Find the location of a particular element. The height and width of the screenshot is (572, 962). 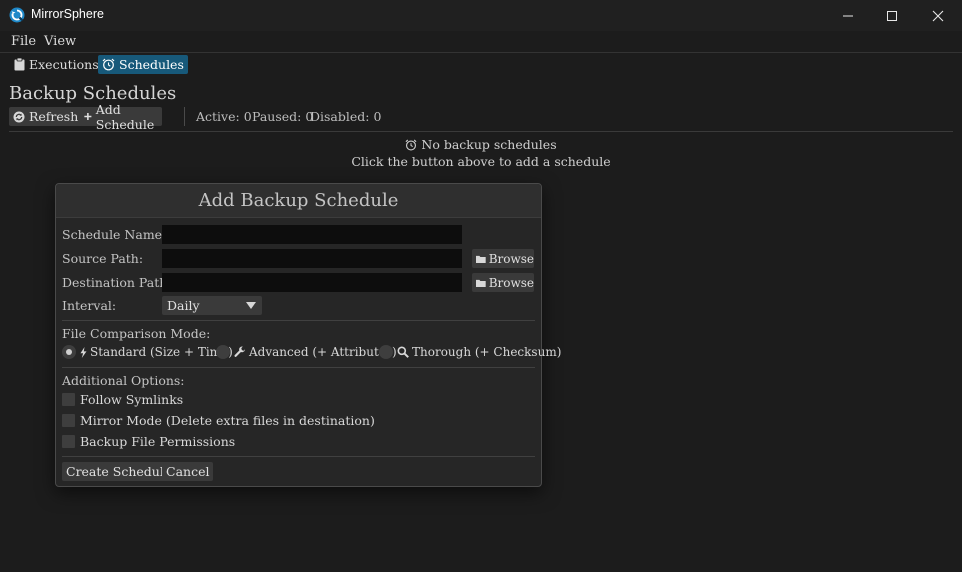

comparison-mode-label: File Comparison Mode: is located at coordinates (136, 333).